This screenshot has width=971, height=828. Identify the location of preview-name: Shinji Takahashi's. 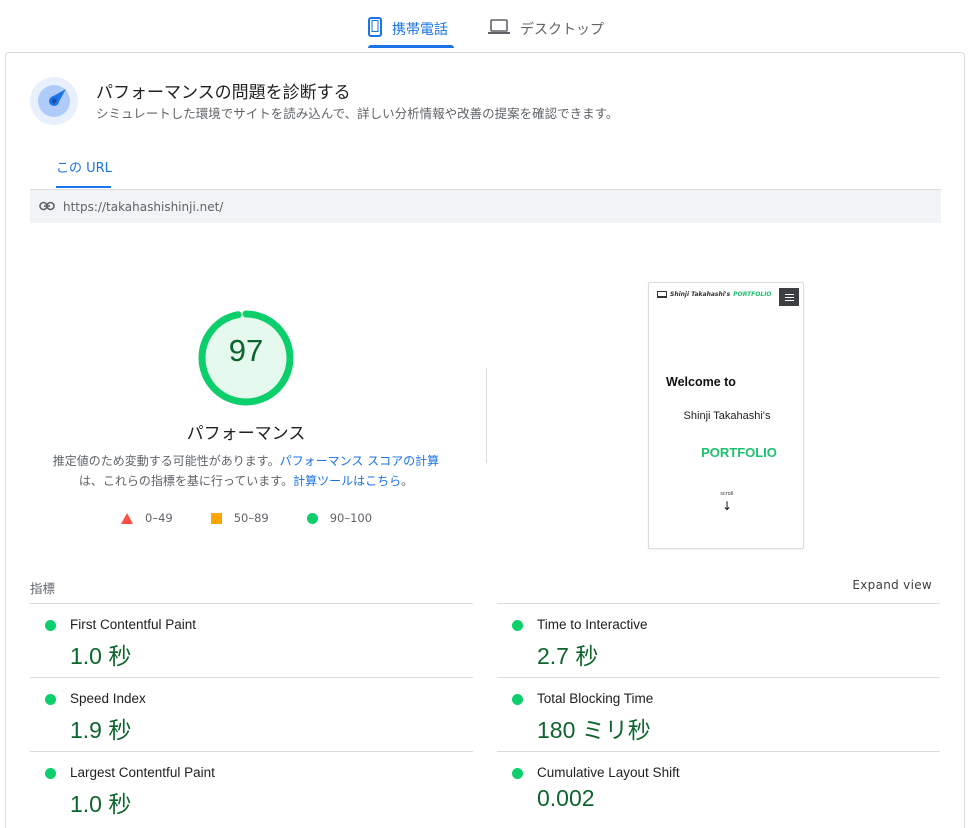
(727, 416).